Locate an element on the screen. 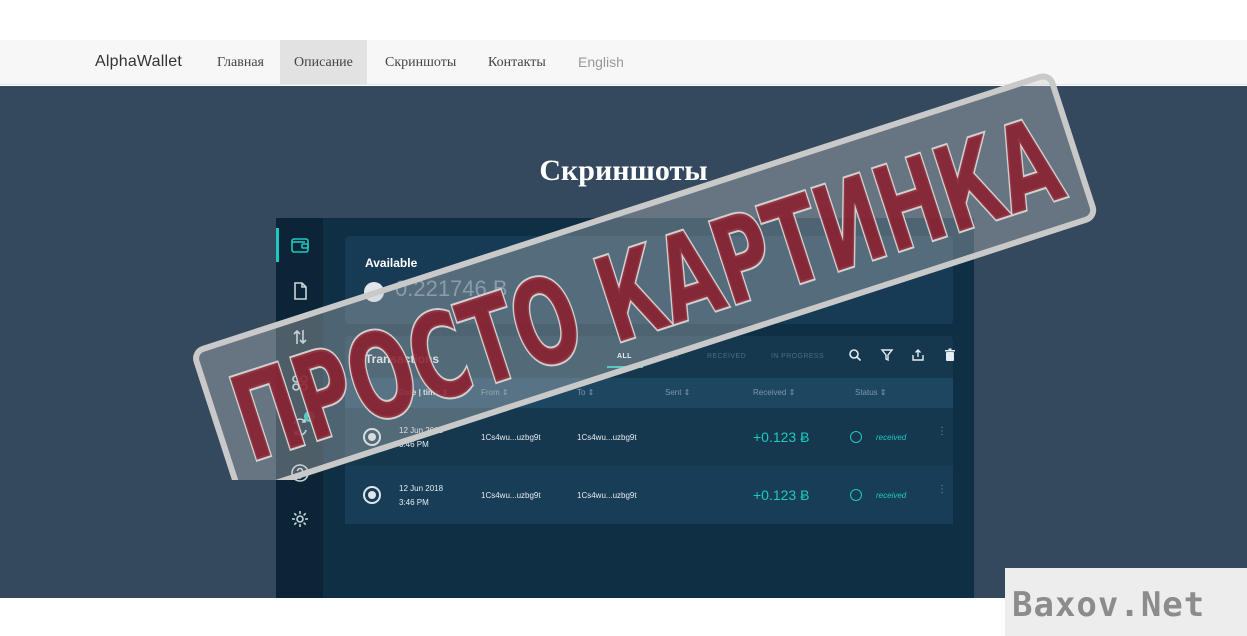  filter-active-underline is located at coordinates (625, 367).